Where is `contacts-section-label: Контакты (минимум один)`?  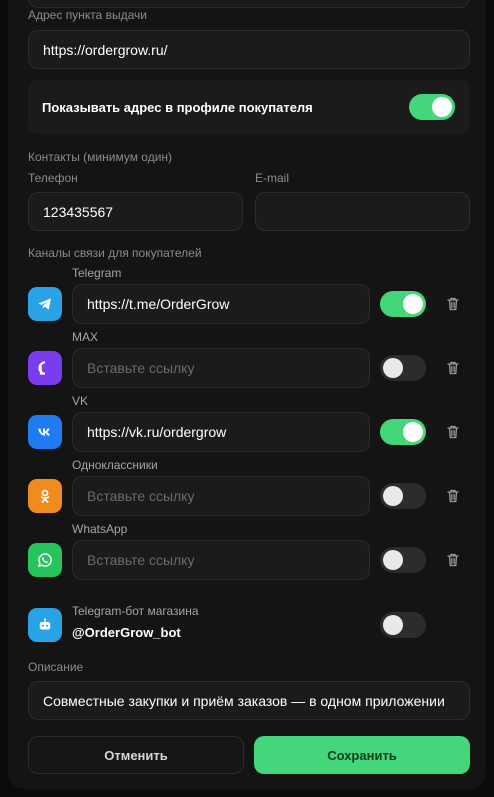 contacts-section-label: Контакты (минимум один) is located at coordinates (100, 157).